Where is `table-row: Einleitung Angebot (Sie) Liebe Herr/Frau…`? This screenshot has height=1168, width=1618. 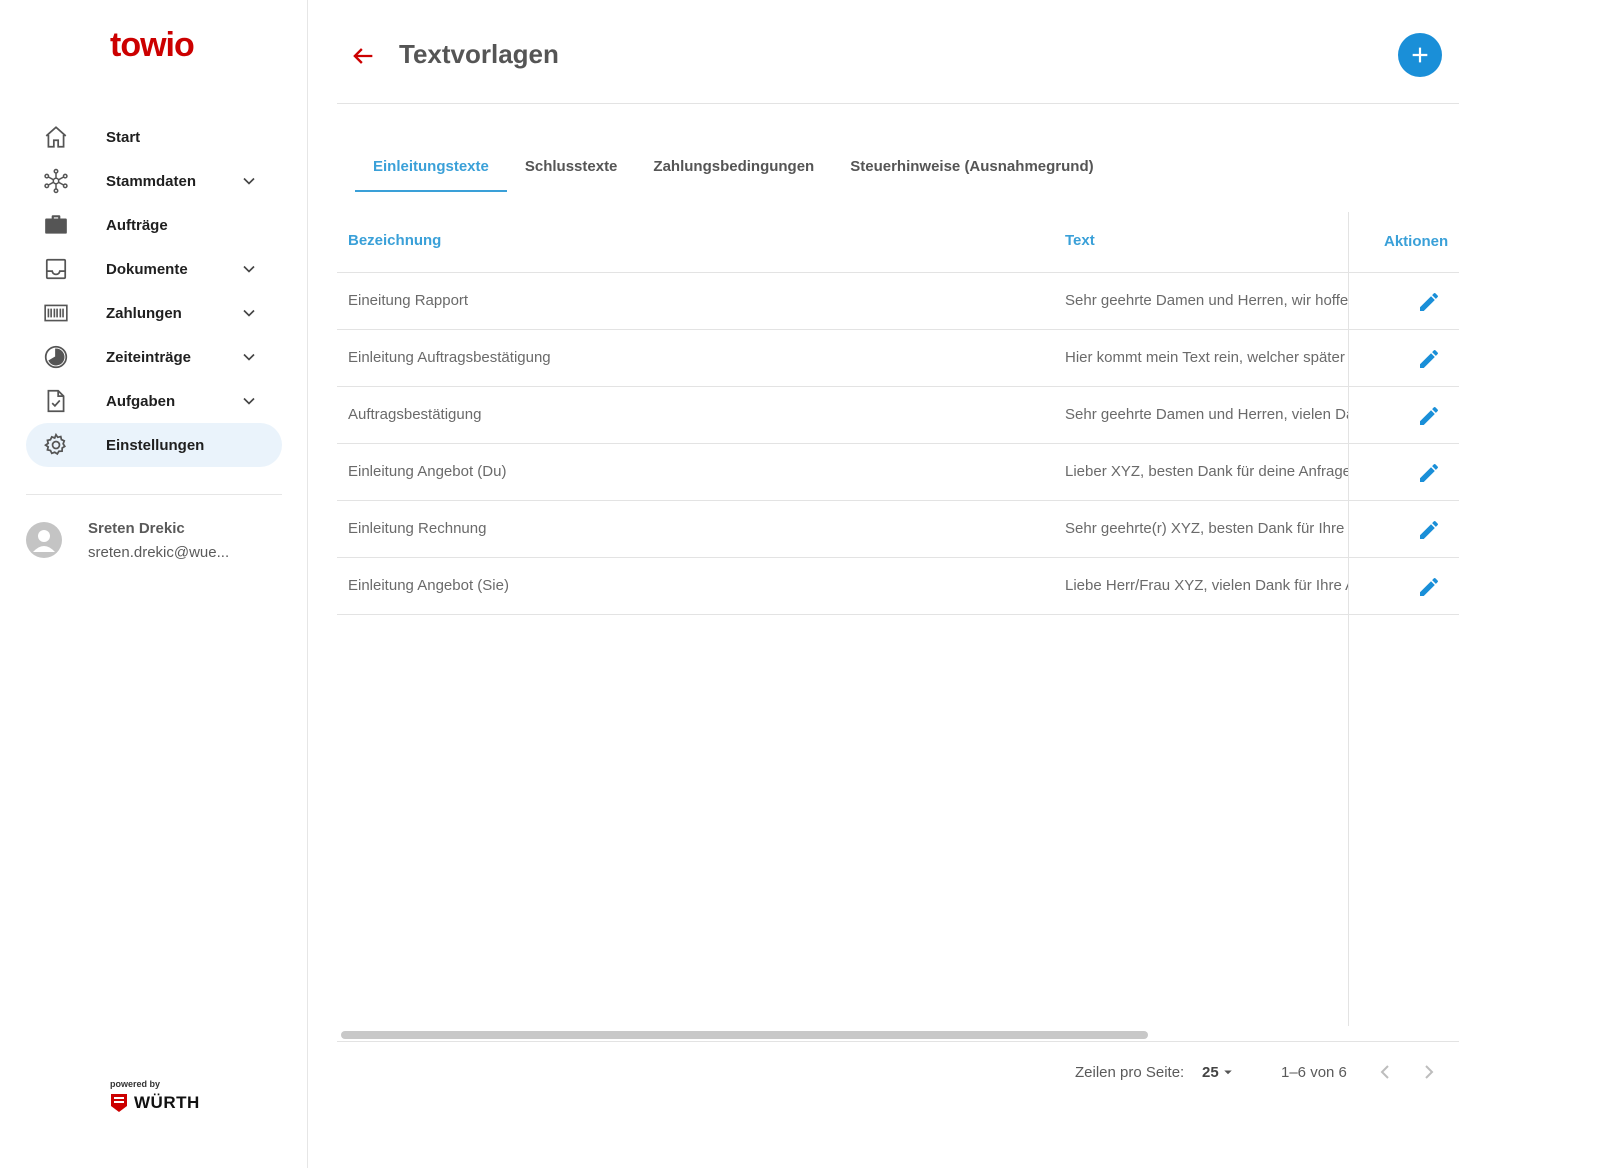 table-row: Einleitung Angebot (Sie) Liebe Herr/Frau… is located at coordinates (898, 586).